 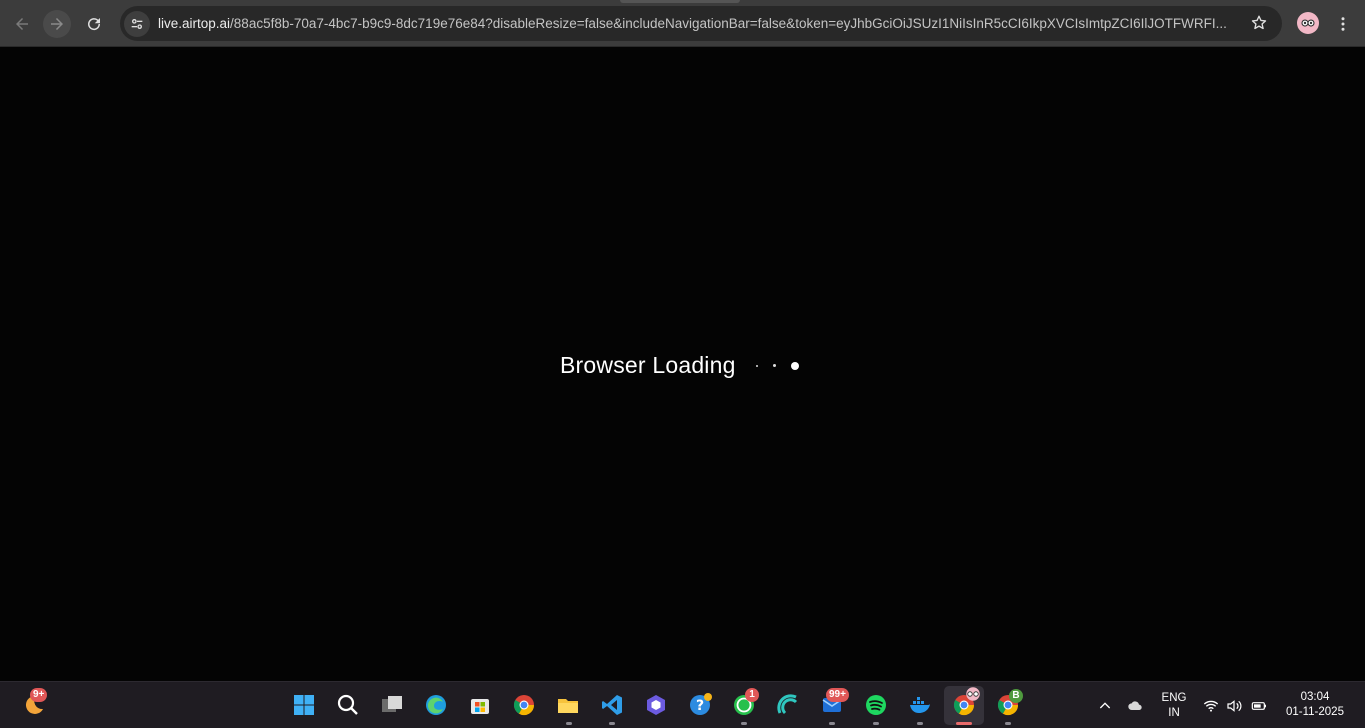 What do you see at coordinates (39, 695) in the screenshot?
I see `weather-badge: 9+` at bounding box center [39, 695].